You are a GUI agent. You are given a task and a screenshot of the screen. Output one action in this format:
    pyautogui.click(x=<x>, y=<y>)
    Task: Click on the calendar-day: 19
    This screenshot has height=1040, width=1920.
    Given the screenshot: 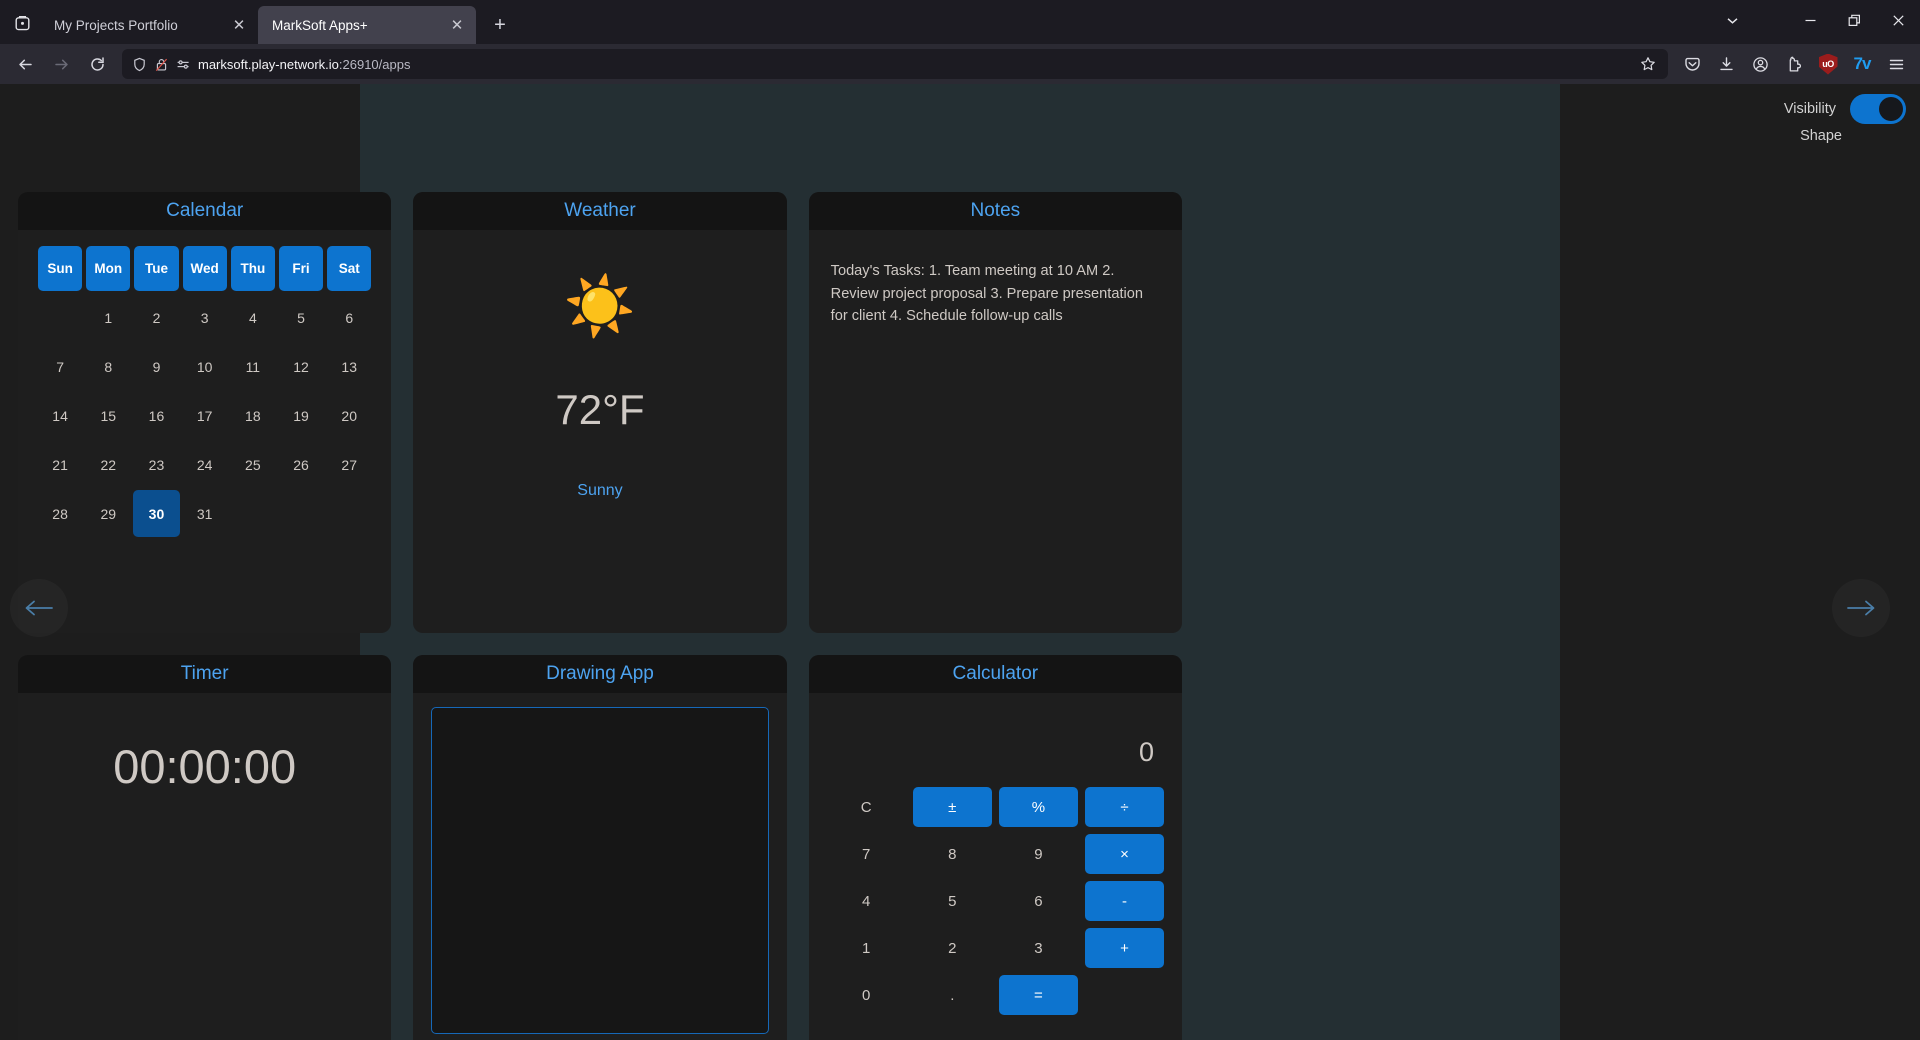 What is the action you would take?
    pyautogui.click(x=301, y=415)
    